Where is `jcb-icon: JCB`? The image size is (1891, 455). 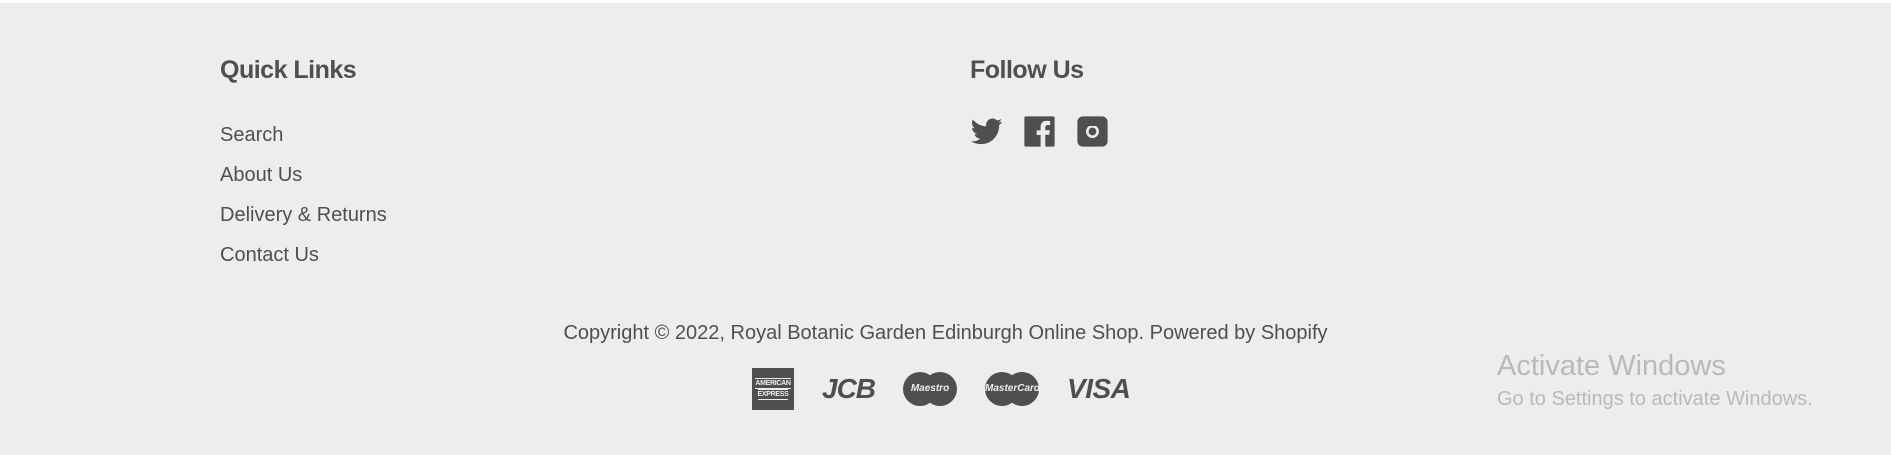 jcb-icon: JCB is located at coordinates (849, 388).